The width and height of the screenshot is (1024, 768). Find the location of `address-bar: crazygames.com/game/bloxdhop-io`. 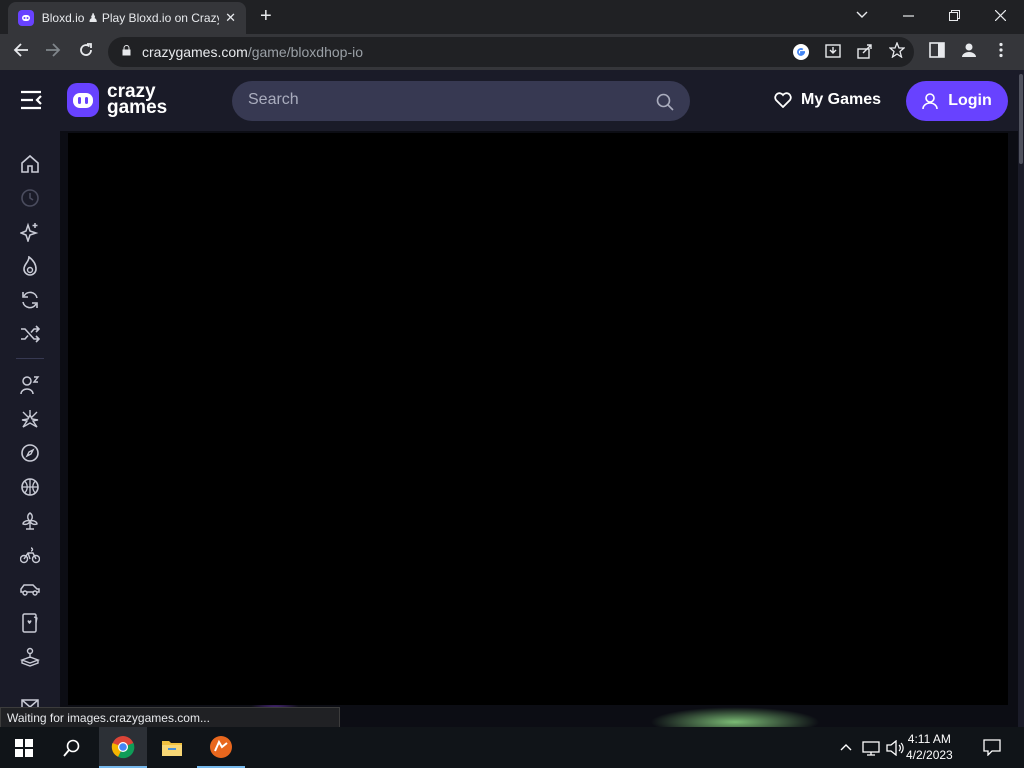

address-bar: crazygames.com/game/bloxdhop-io is located at coordinates (511, 52).